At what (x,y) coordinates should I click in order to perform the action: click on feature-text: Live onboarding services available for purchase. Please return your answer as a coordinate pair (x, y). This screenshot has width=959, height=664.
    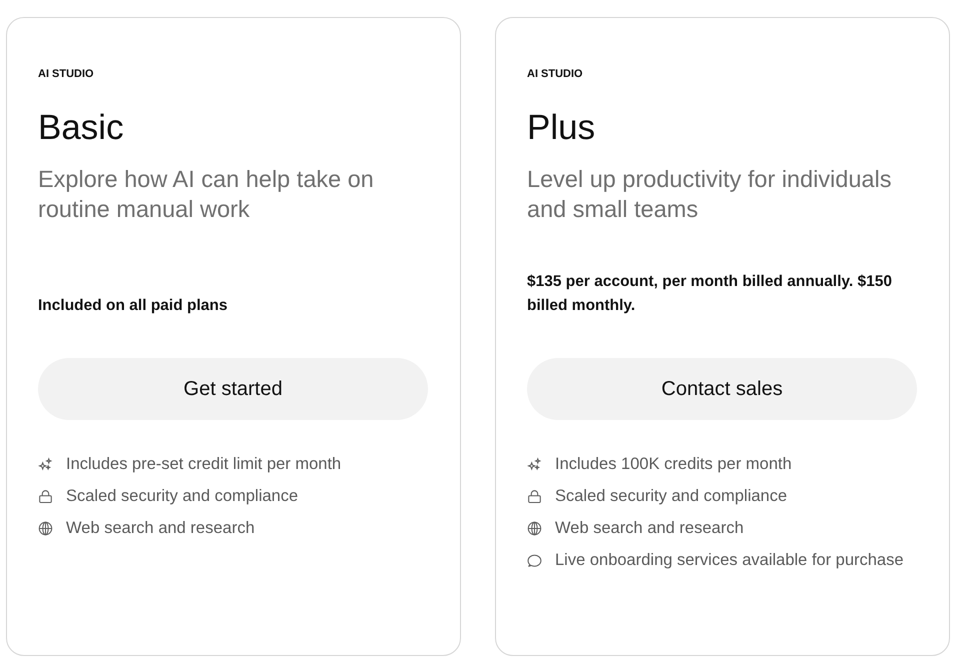
    Looking at the image, I should click on (729, 560).